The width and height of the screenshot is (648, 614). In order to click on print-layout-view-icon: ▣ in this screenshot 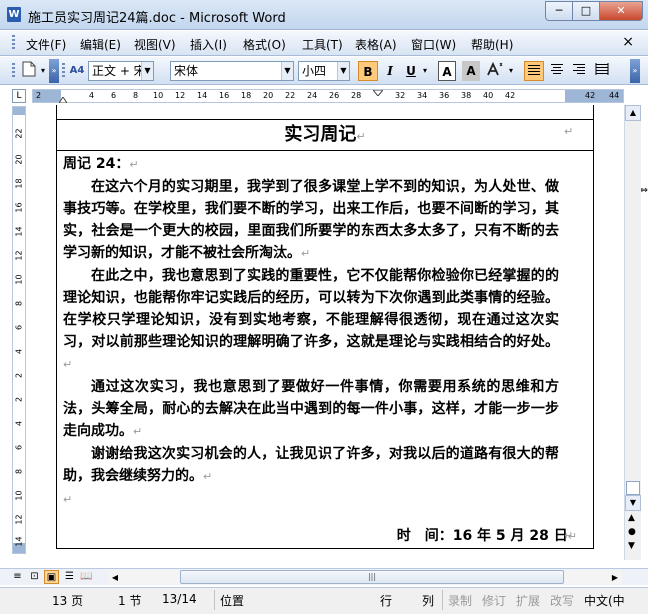, I will do `click(51, 577)`.